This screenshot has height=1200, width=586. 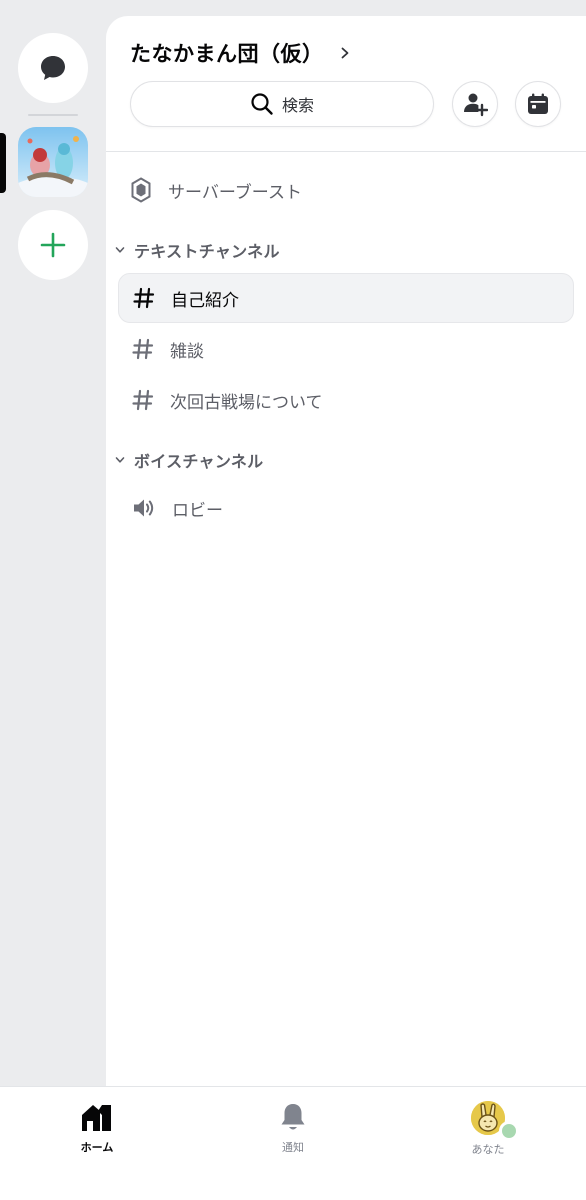 I want to click on speaker-icon, so click(x=144, y=508).